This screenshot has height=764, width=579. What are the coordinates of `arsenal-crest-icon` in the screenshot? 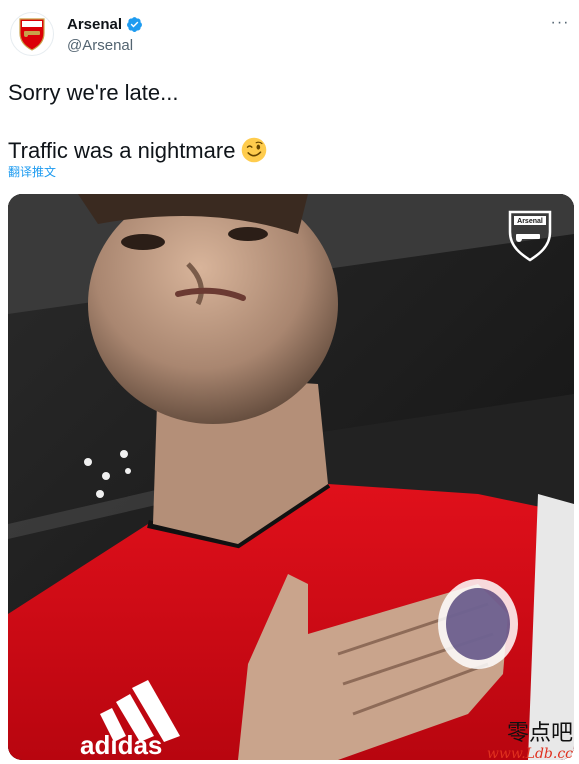 It's located at (32, 34).